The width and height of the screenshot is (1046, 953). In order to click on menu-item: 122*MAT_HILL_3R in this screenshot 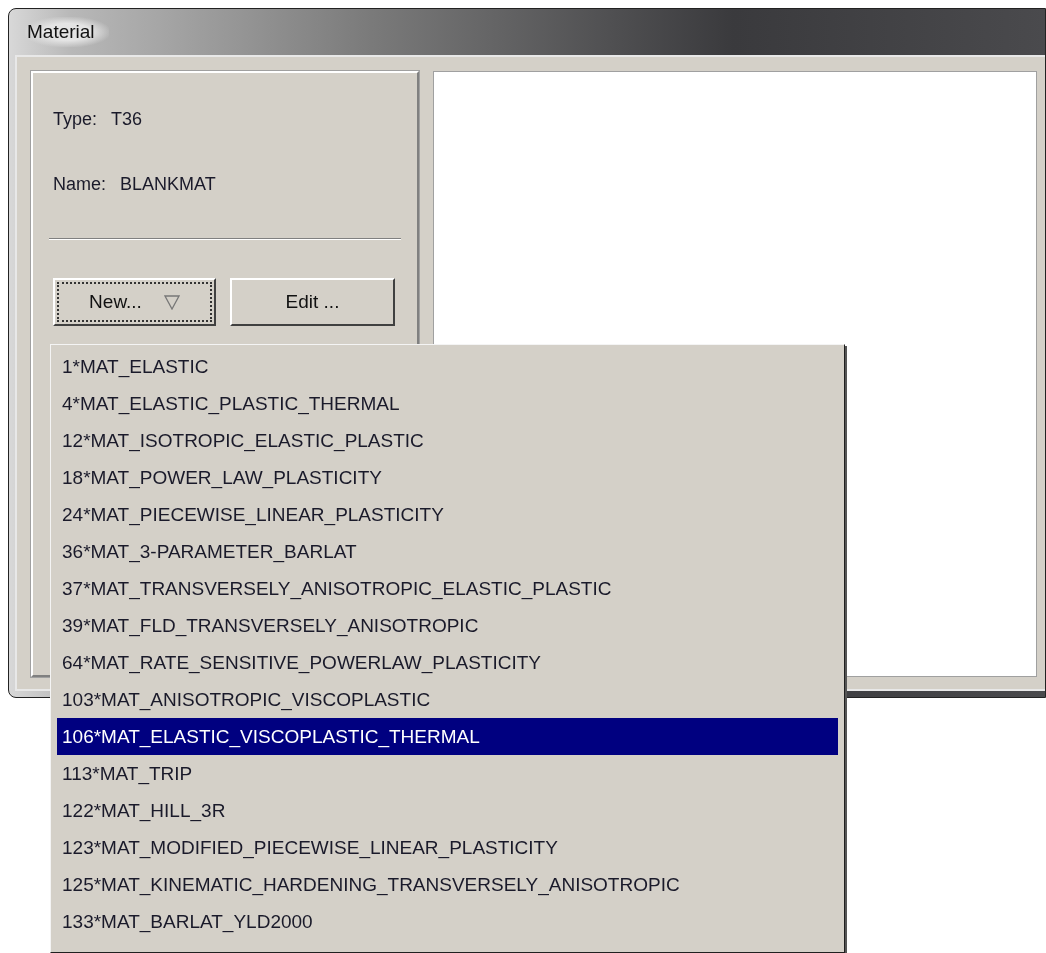, I will do `click(447, 810)`.